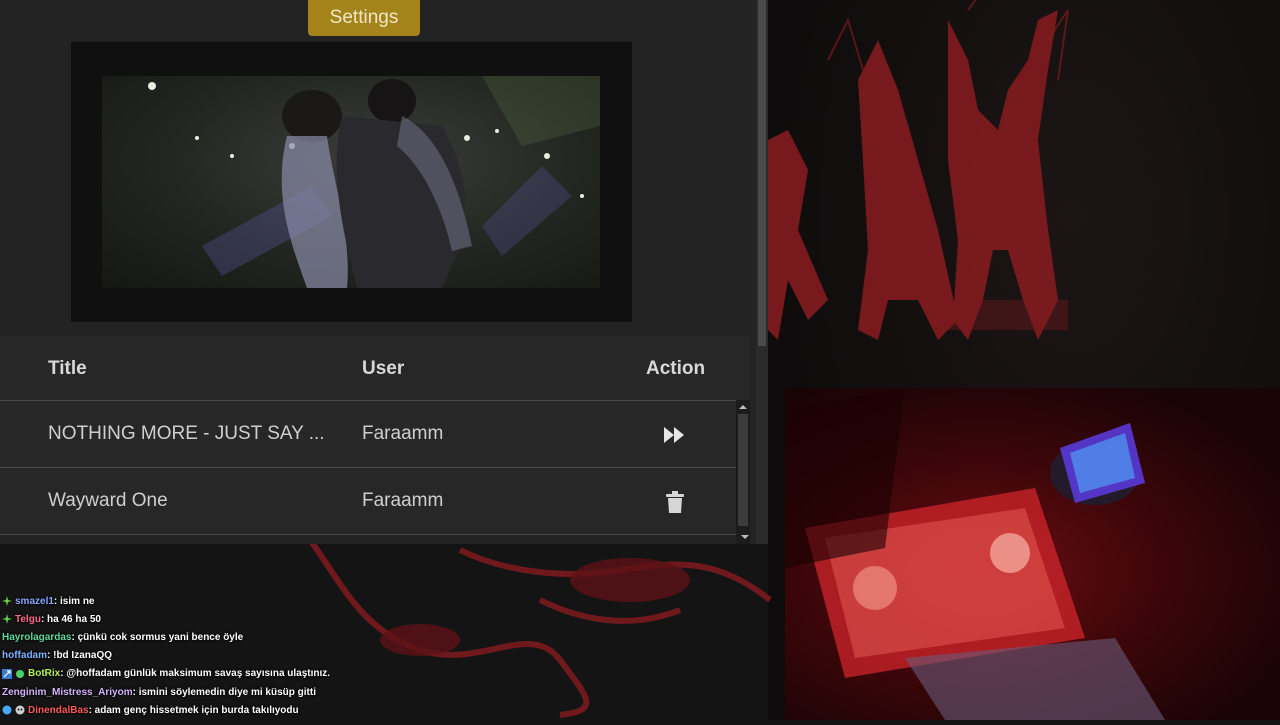 This screenshot has width=1280, height=725. What do you see at coordinates (212, 619) in the screenshot?
I see `chat-message: Telgu : ha 46 ha 50` at bounding box center [212, 619].